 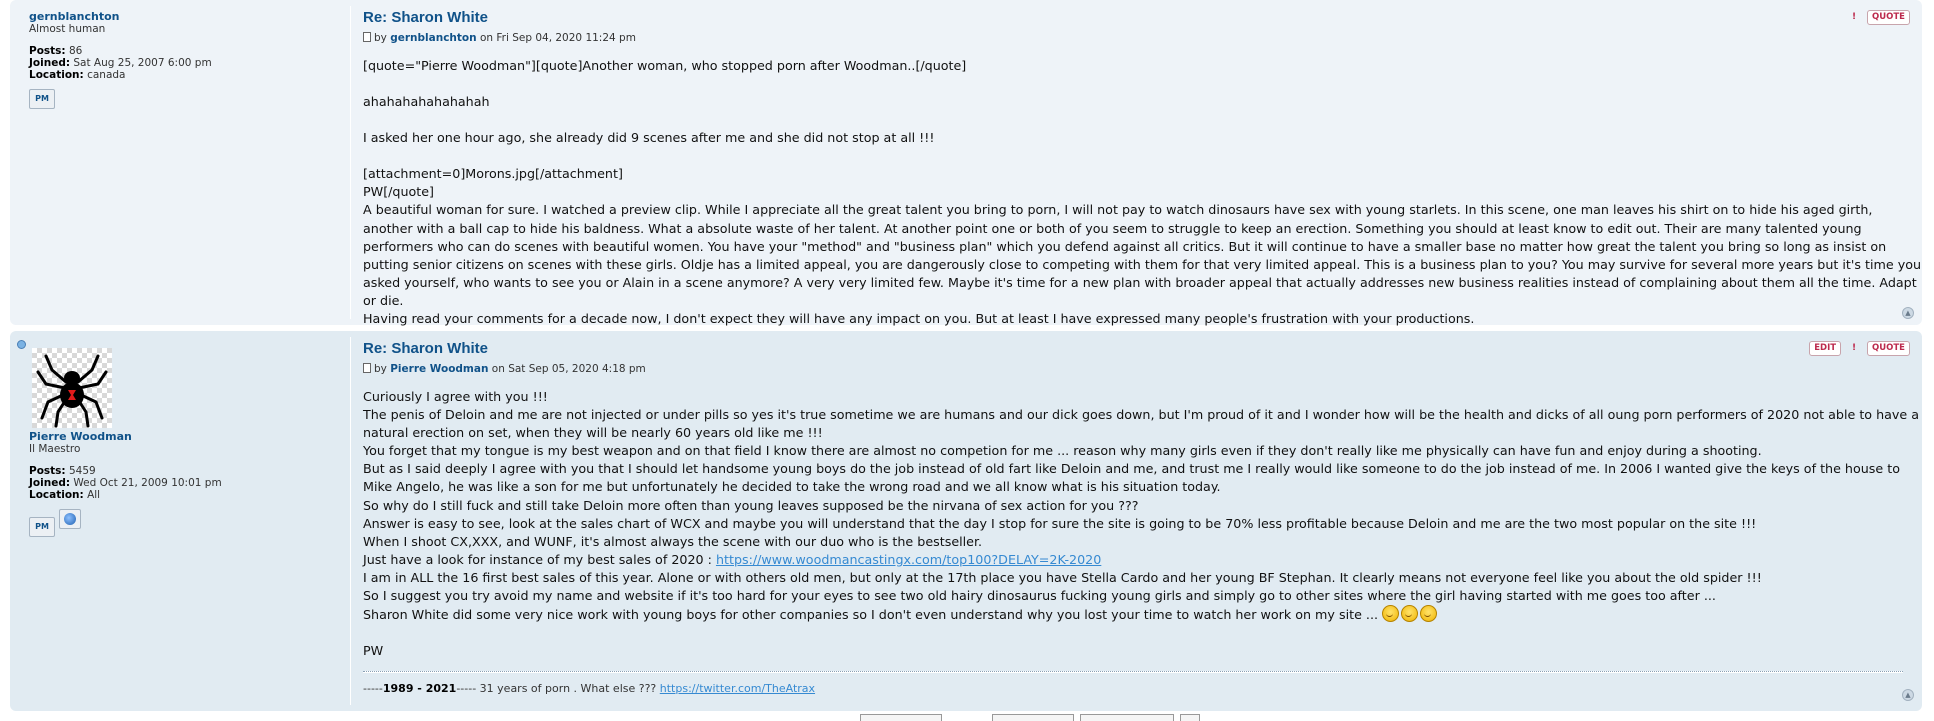 What do you see at coordinates (55, 449) in the screenshot?
I see `author-rank: Il Maestro` at bounding box center [55, 449].